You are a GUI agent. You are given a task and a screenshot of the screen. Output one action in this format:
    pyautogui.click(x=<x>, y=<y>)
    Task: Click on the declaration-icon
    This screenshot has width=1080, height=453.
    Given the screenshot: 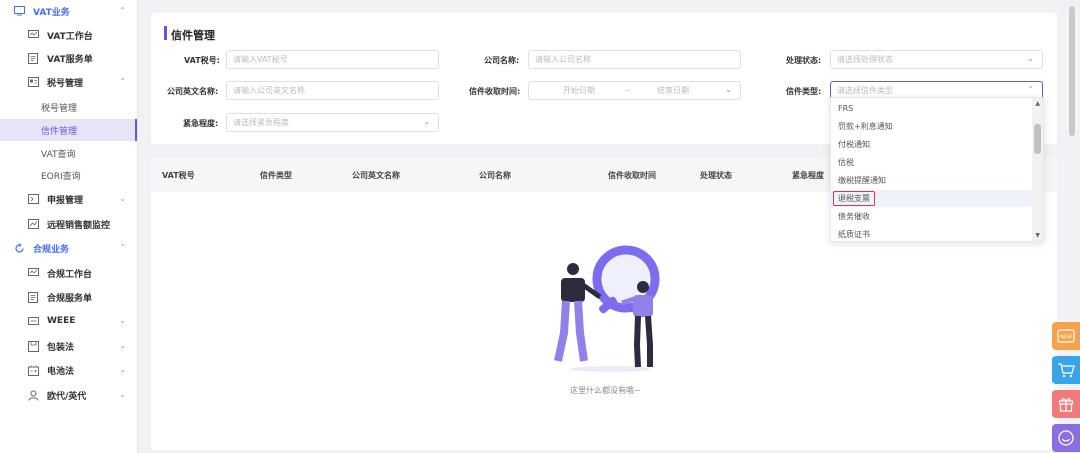 What is the action you would take?
    pyautogui.click(x=33, y=199)
    